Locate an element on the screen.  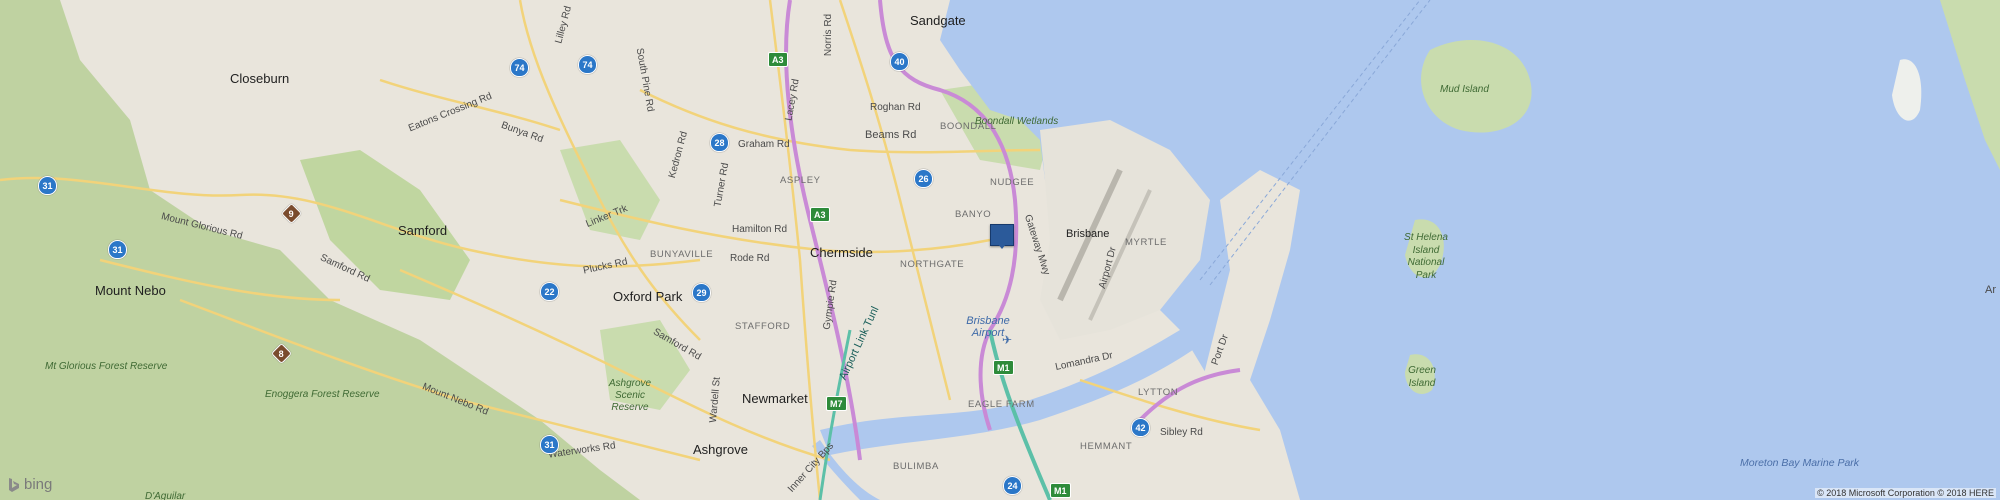
route-shield: 26 is located at coordinates (923, 178).